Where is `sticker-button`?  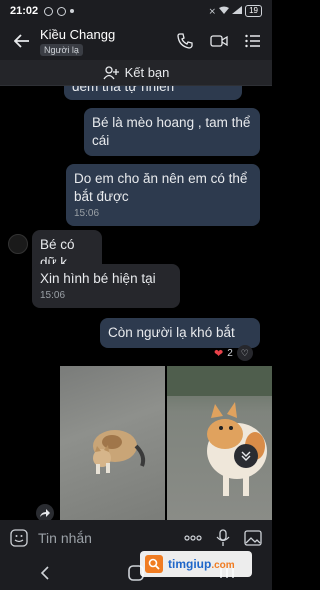 sticker-button is located at coordinates (19, 538).